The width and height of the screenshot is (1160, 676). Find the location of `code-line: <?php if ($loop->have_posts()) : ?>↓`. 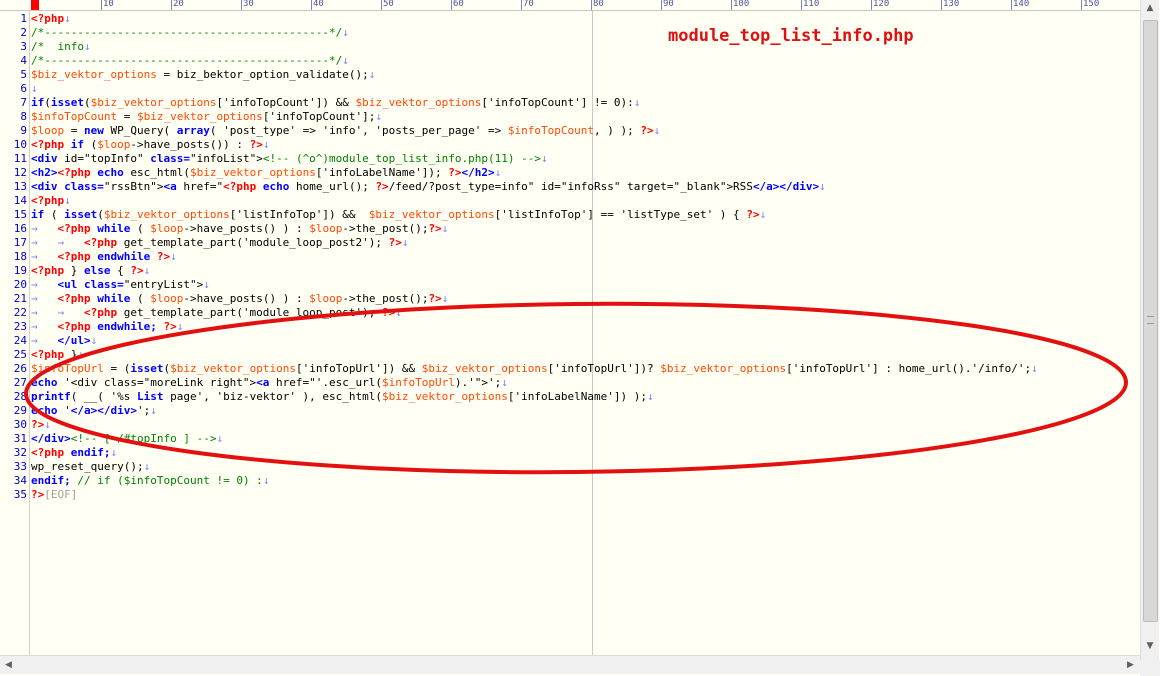

code-line: <?php if ($loop->have_posts()) : ?>↓ is located at coordinates (150, 145).